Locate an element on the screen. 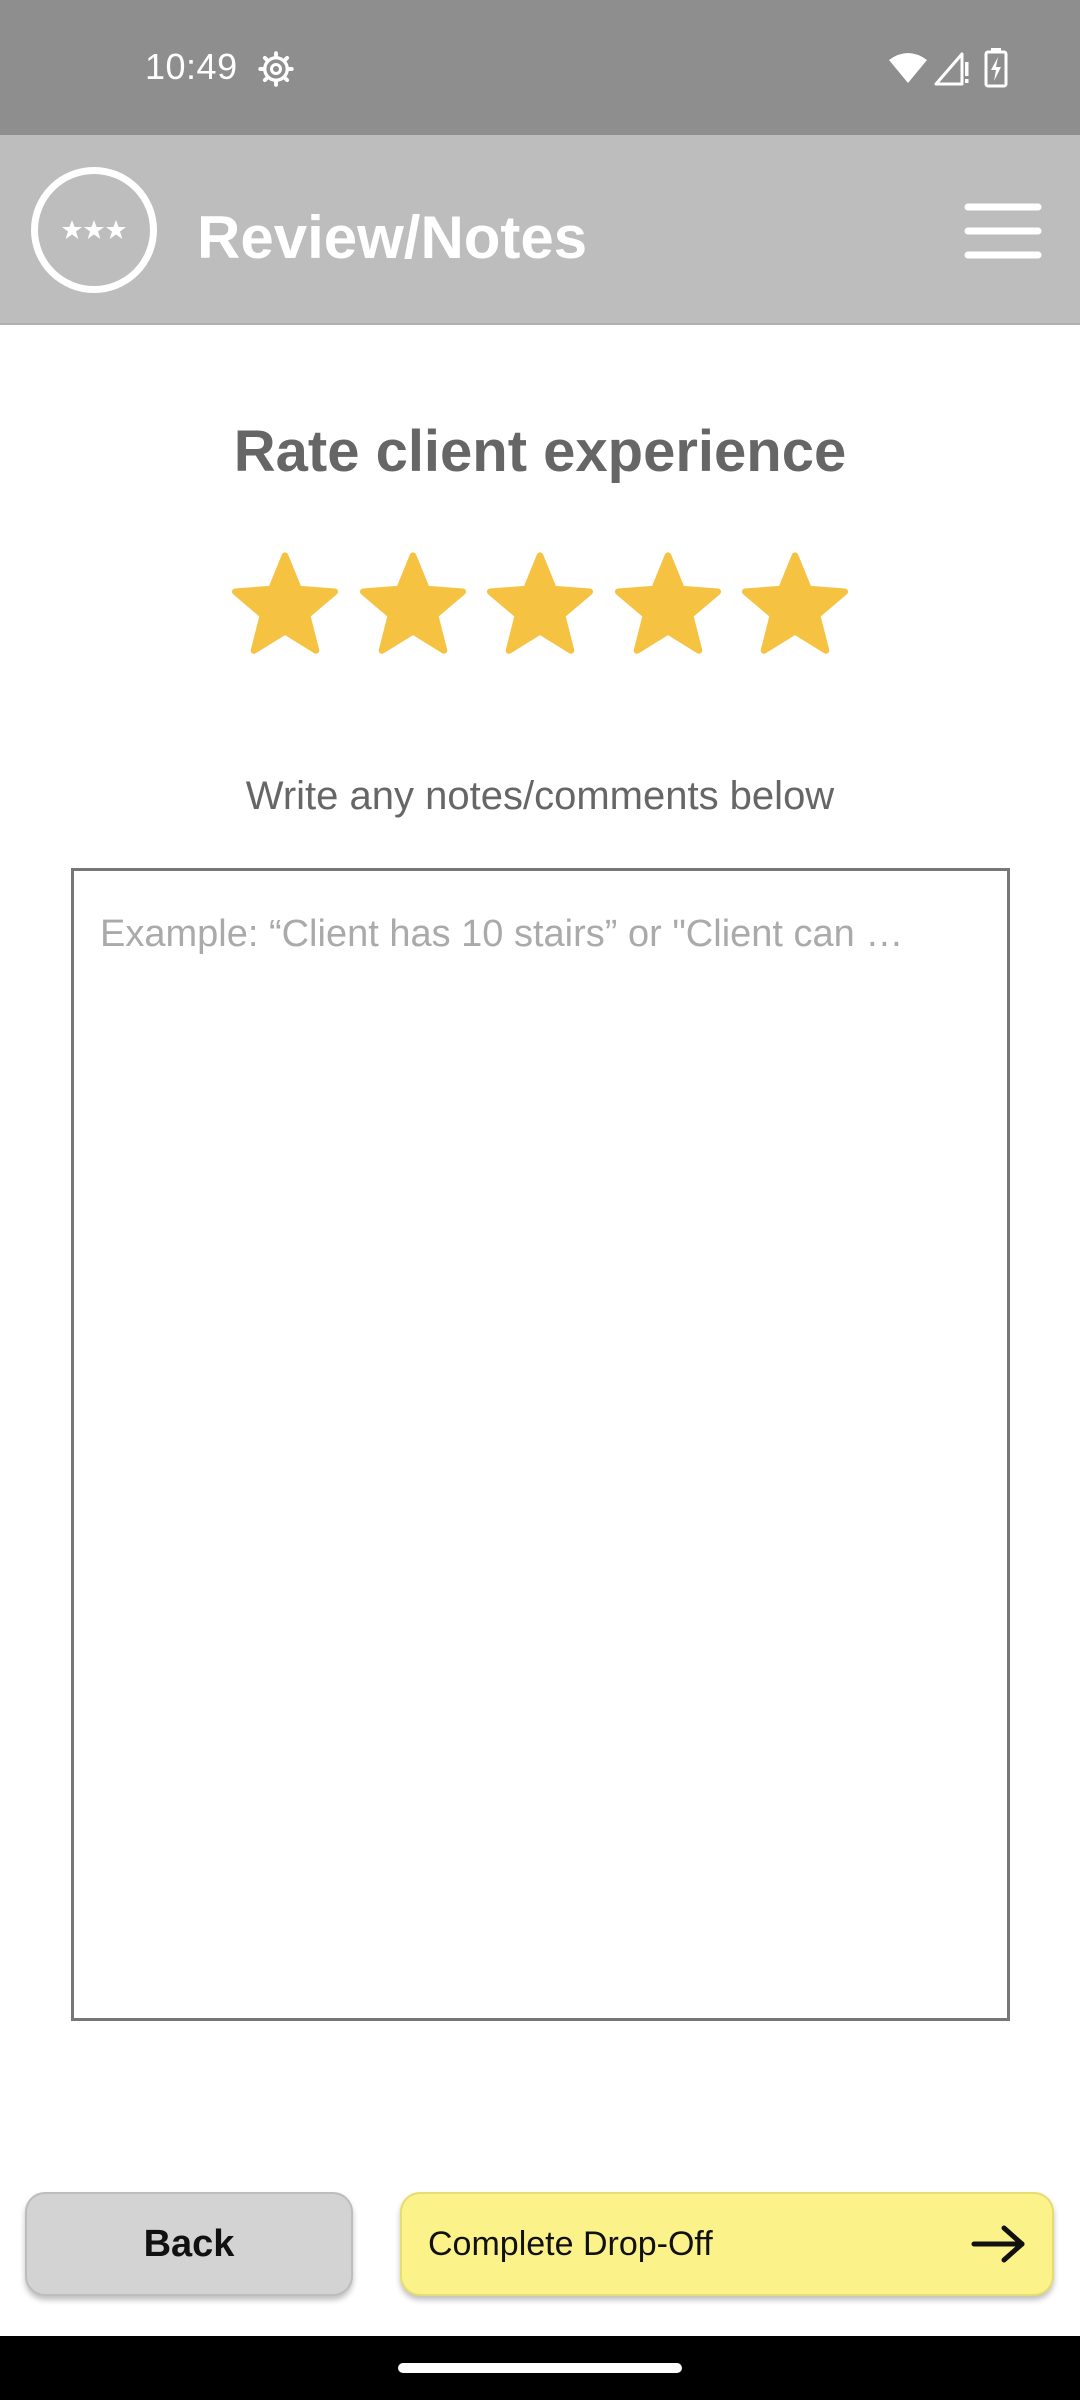  notes-label: Write any notes/comments below is located at coordinates (540, 796).